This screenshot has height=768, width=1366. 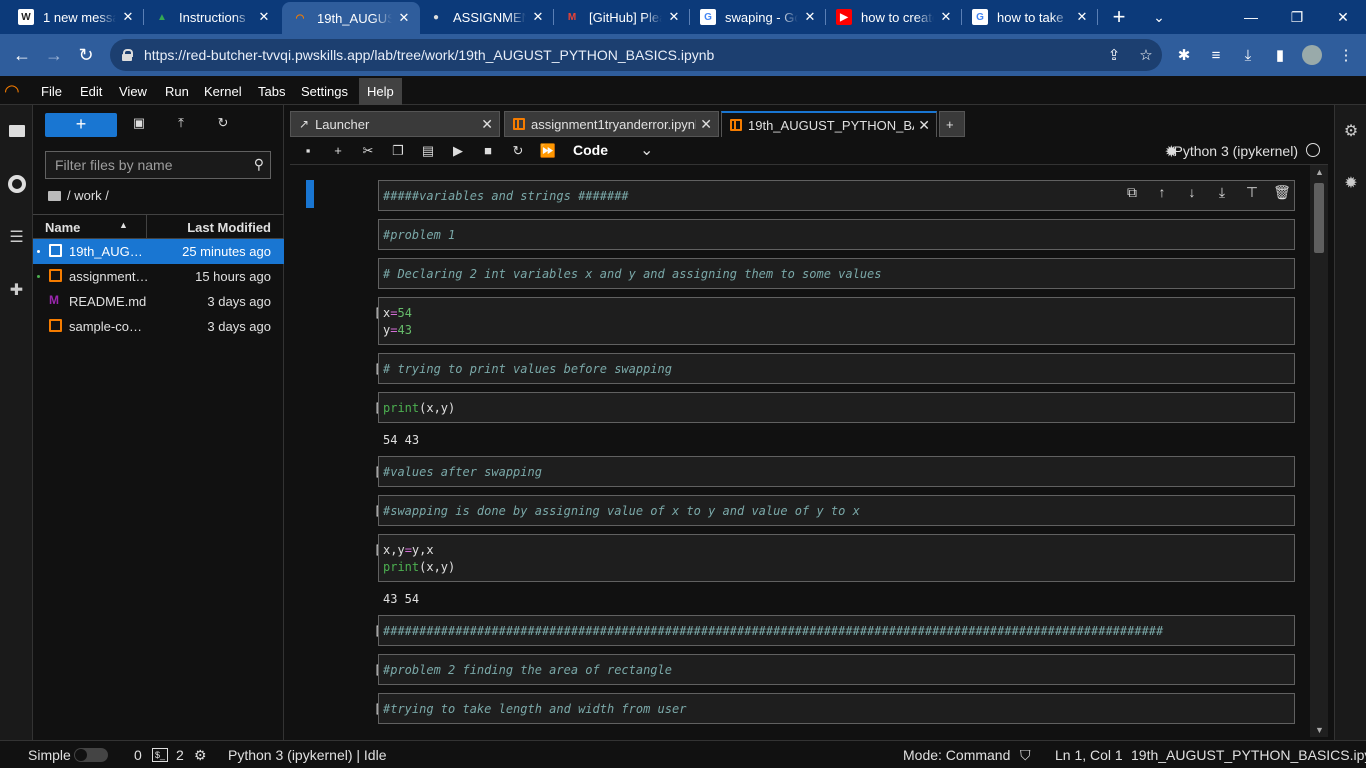 I want to click on extensions-icon: ✱, so click(x=1184, y=55).